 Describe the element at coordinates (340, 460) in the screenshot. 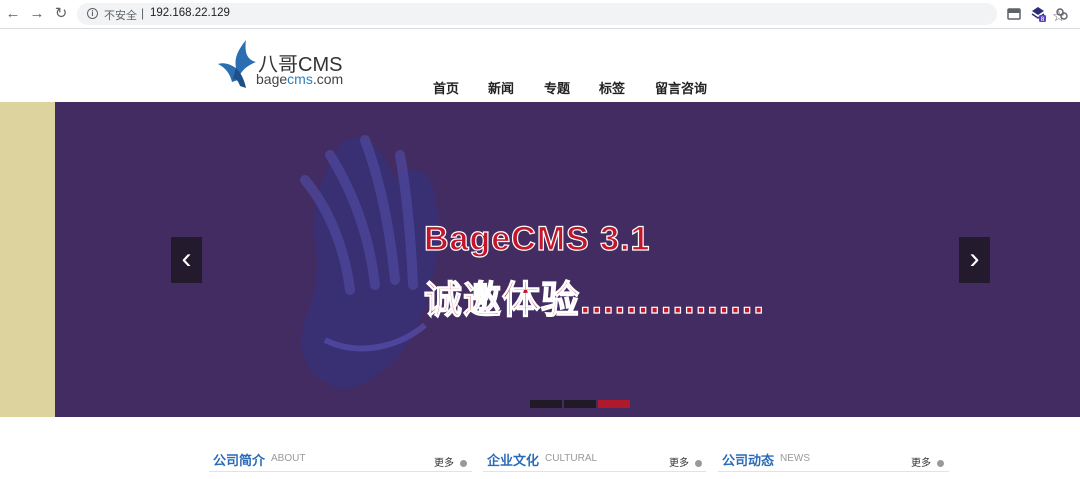

I see `section-about: 公司简介 ABOUT 更多` at that location.